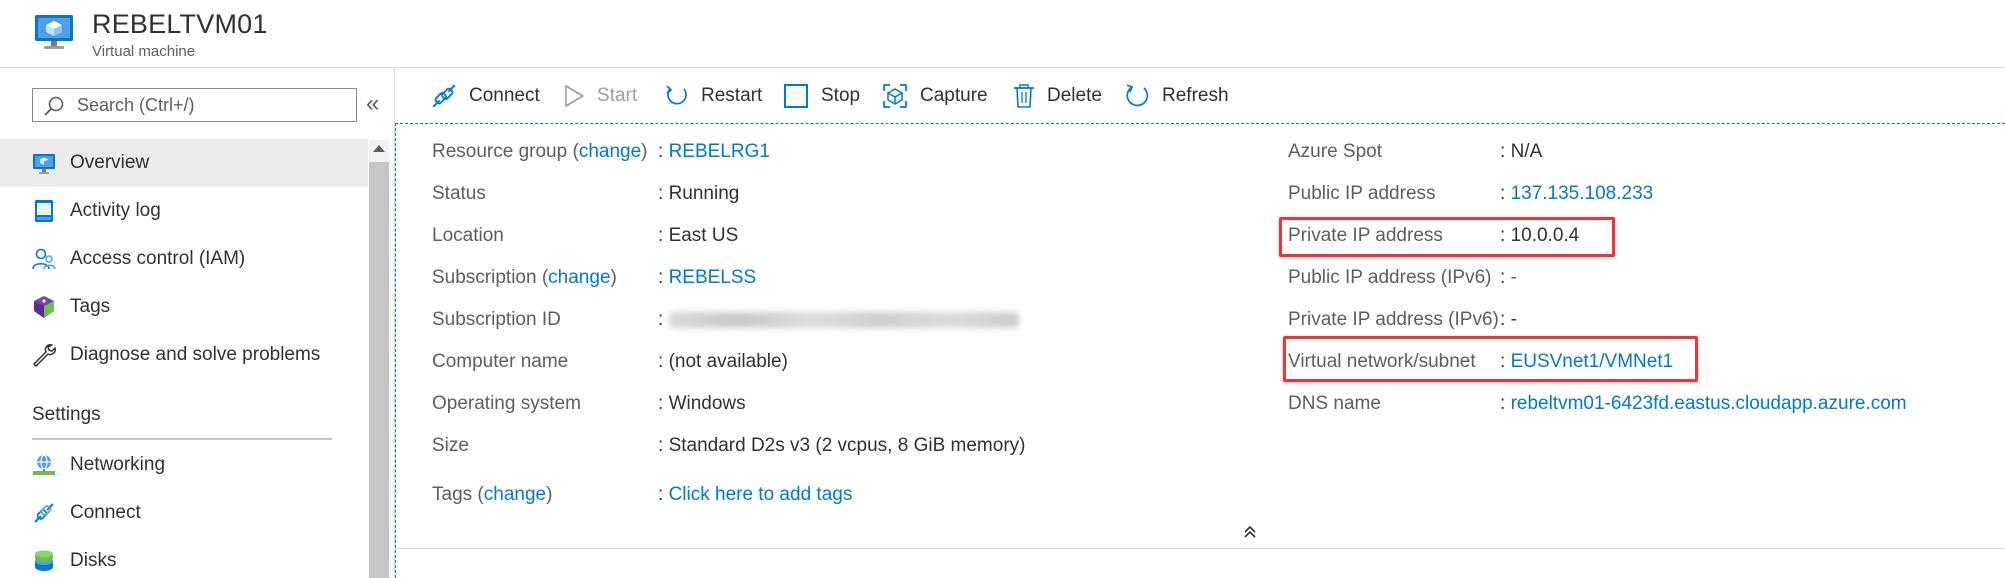  What do you see at coordinates (110, 162) in the screenshot?
I see `sidebar-item-label: Overview` at bounding box center [110, 162].